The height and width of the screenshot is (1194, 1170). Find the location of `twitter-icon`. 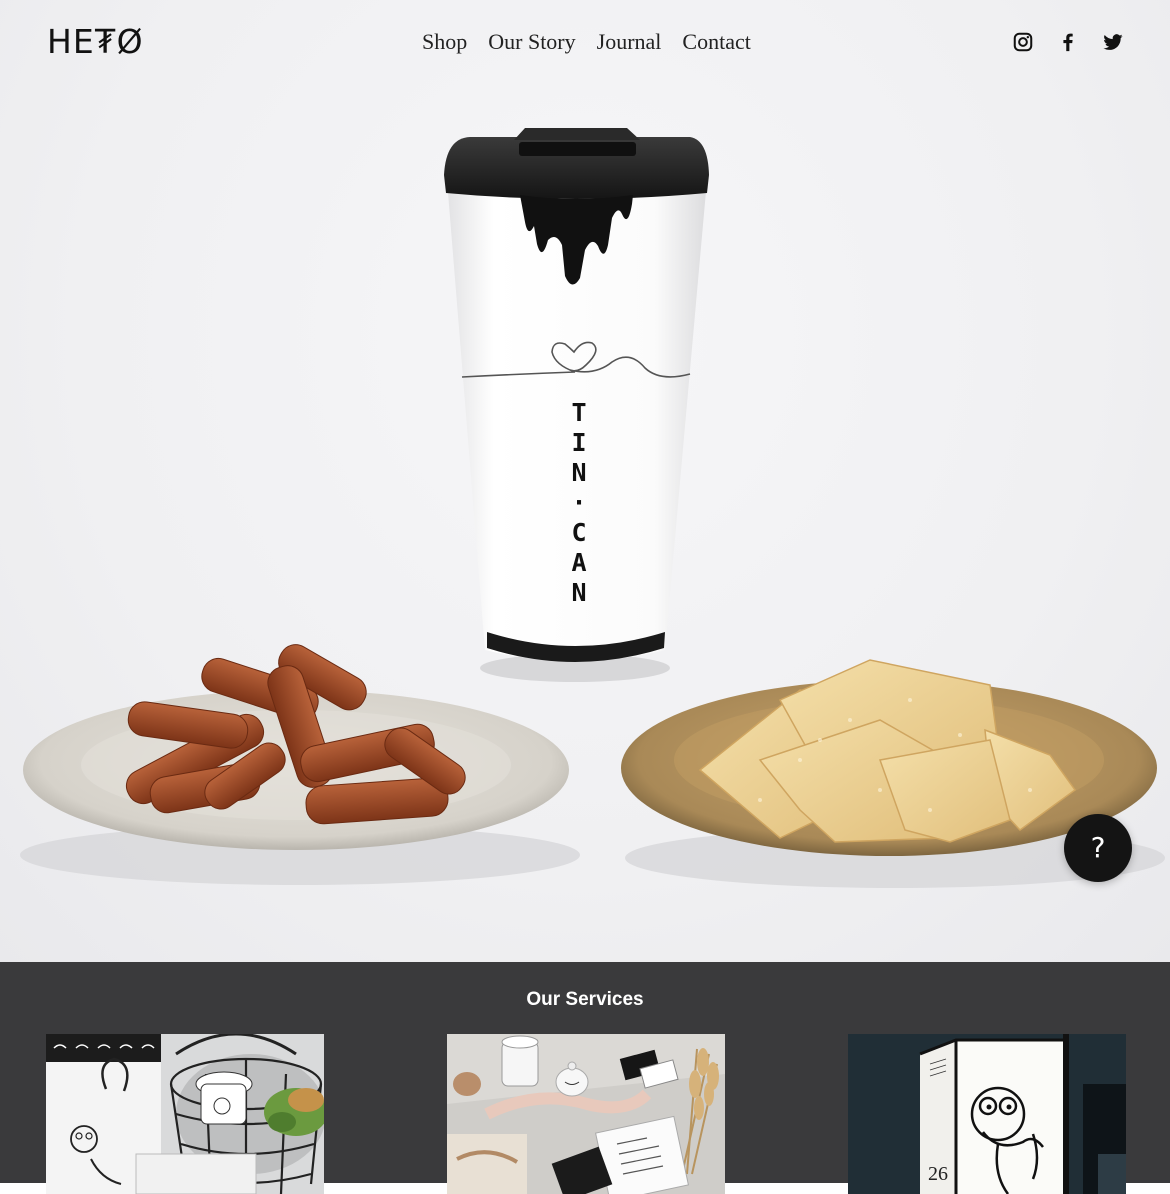

twitter-icon is located at coordinates (1113, 42).